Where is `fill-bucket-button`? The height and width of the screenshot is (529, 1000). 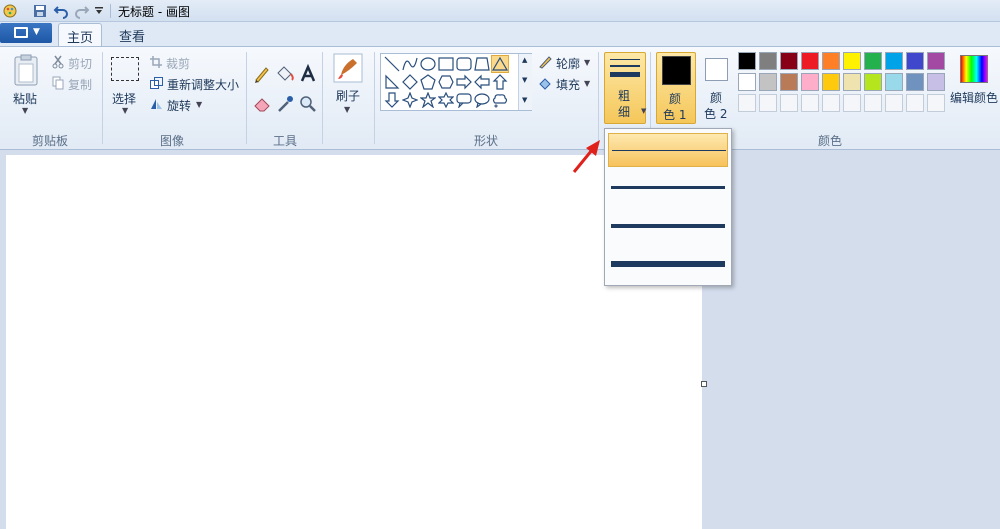 fill-bucket-button is located at coordinates (285, 74).